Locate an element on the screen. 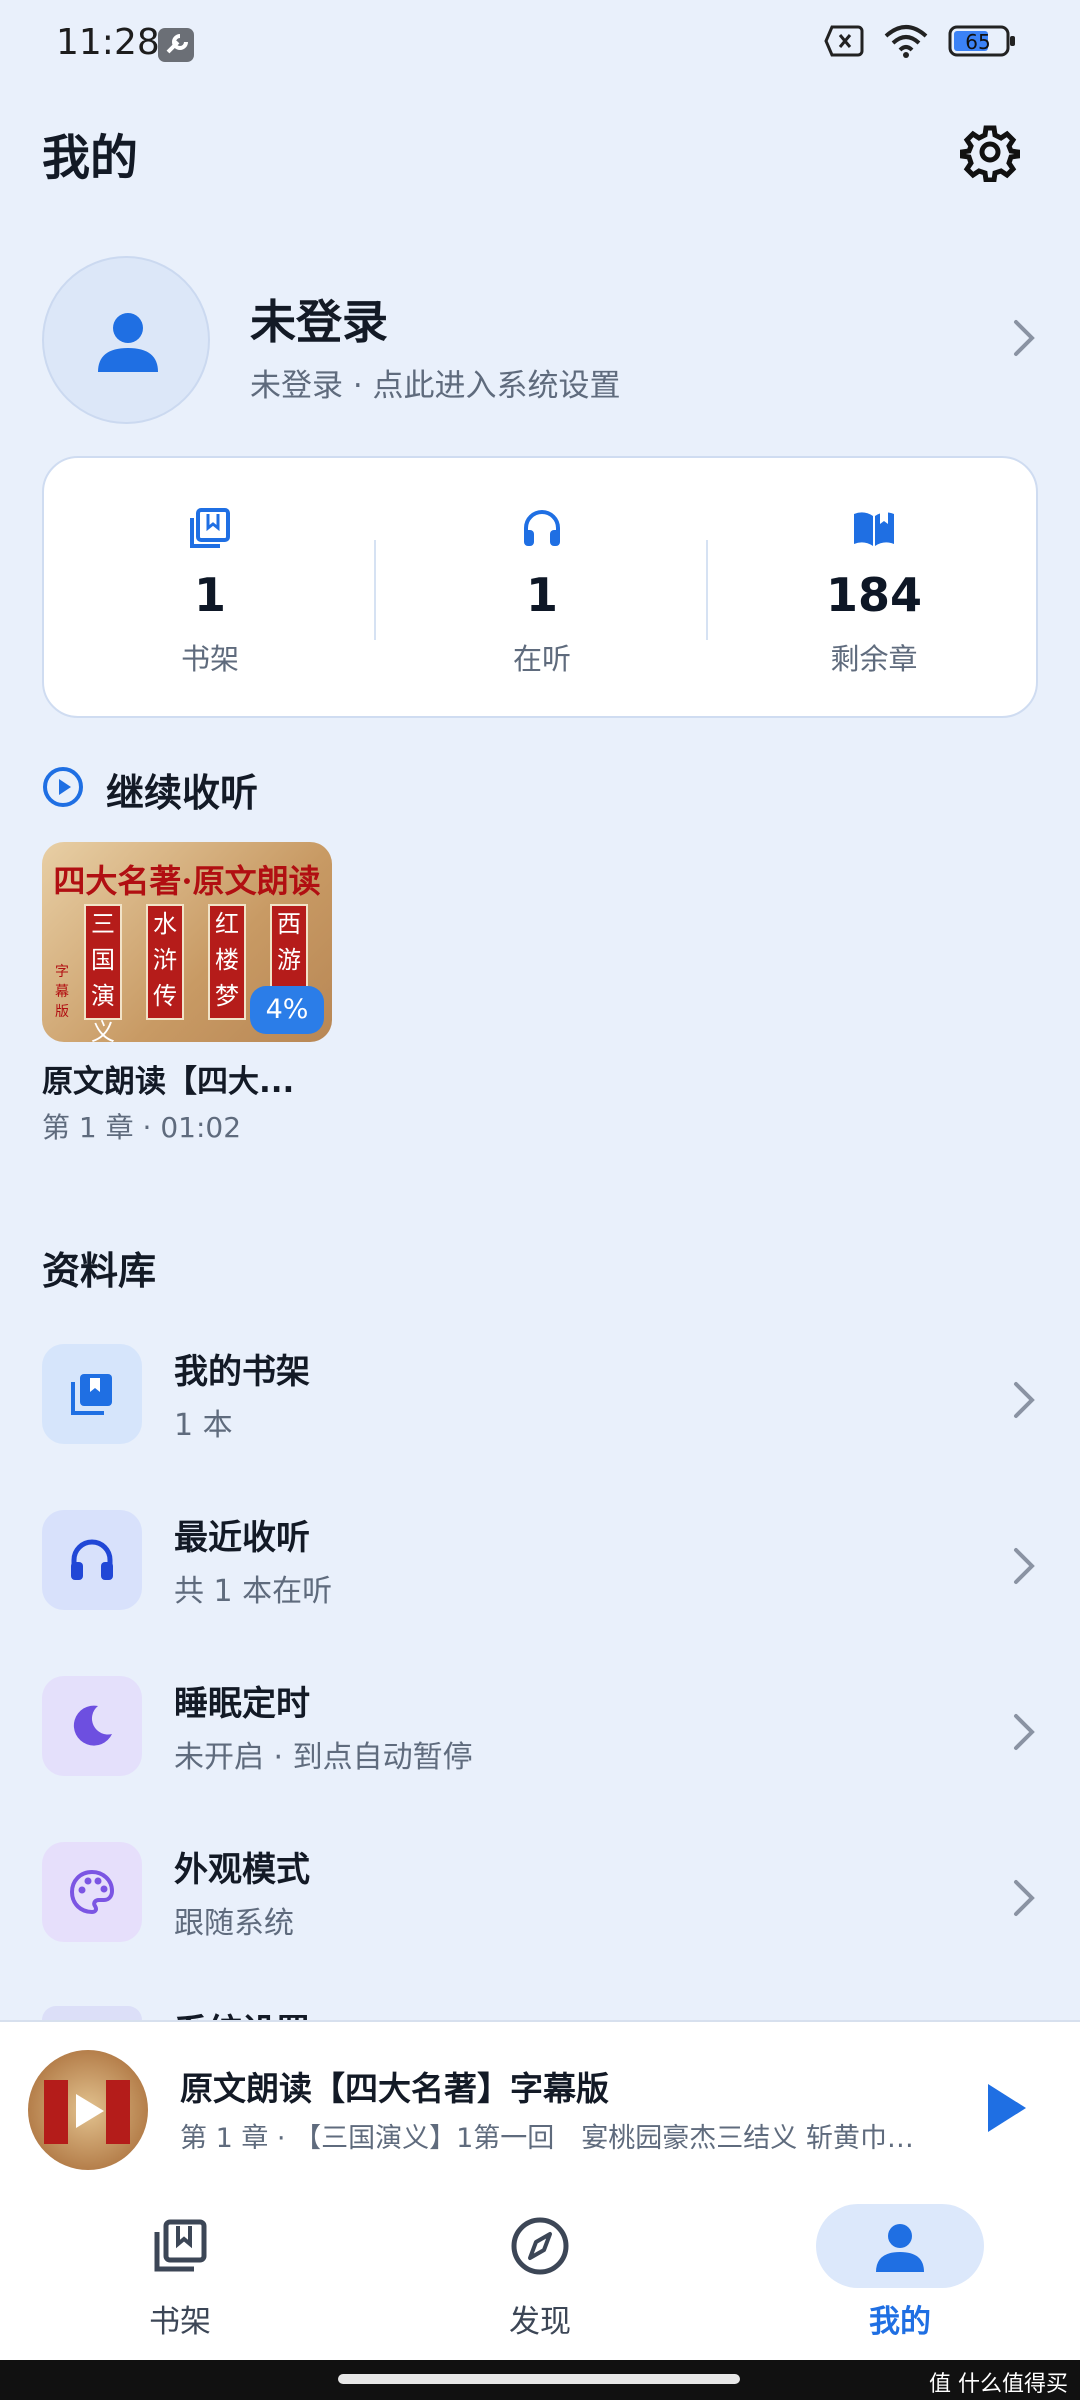 The image size is (1080, 2400). book-cover: 四大名著·原文朗读 三国演义 水浒传 红楼梦 西游 字幕版 4% is located at coordinates (187, 942).